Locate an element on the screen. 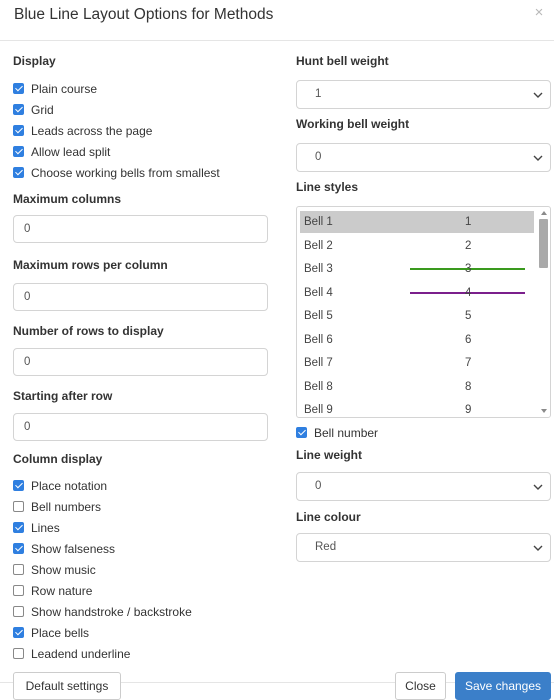  hunt-bell-weight-value: 1 is located at coordinates (318, 94).